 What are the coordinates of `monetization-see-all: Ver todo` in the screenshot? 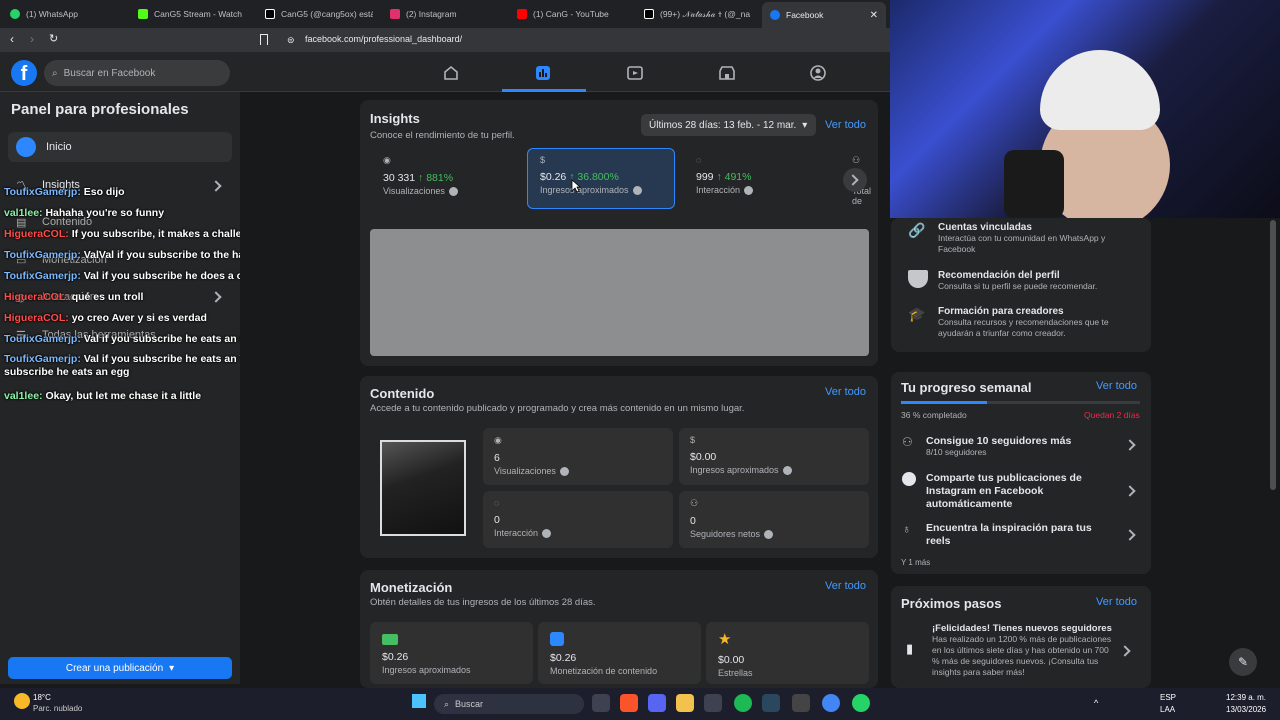 It's located at (845, 586).